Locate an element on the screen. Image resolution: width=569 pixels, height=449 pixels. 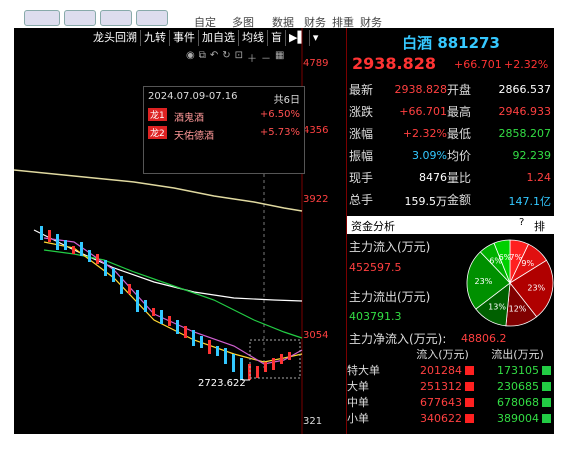
quote-label: 最低 is located at coordinates (459, 134).